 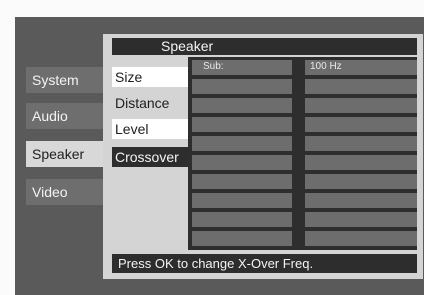 What do you see at coordinates (64, 192) in the screenshot?
I see `menu-item-video: Video` at bounding box center [64, 192].